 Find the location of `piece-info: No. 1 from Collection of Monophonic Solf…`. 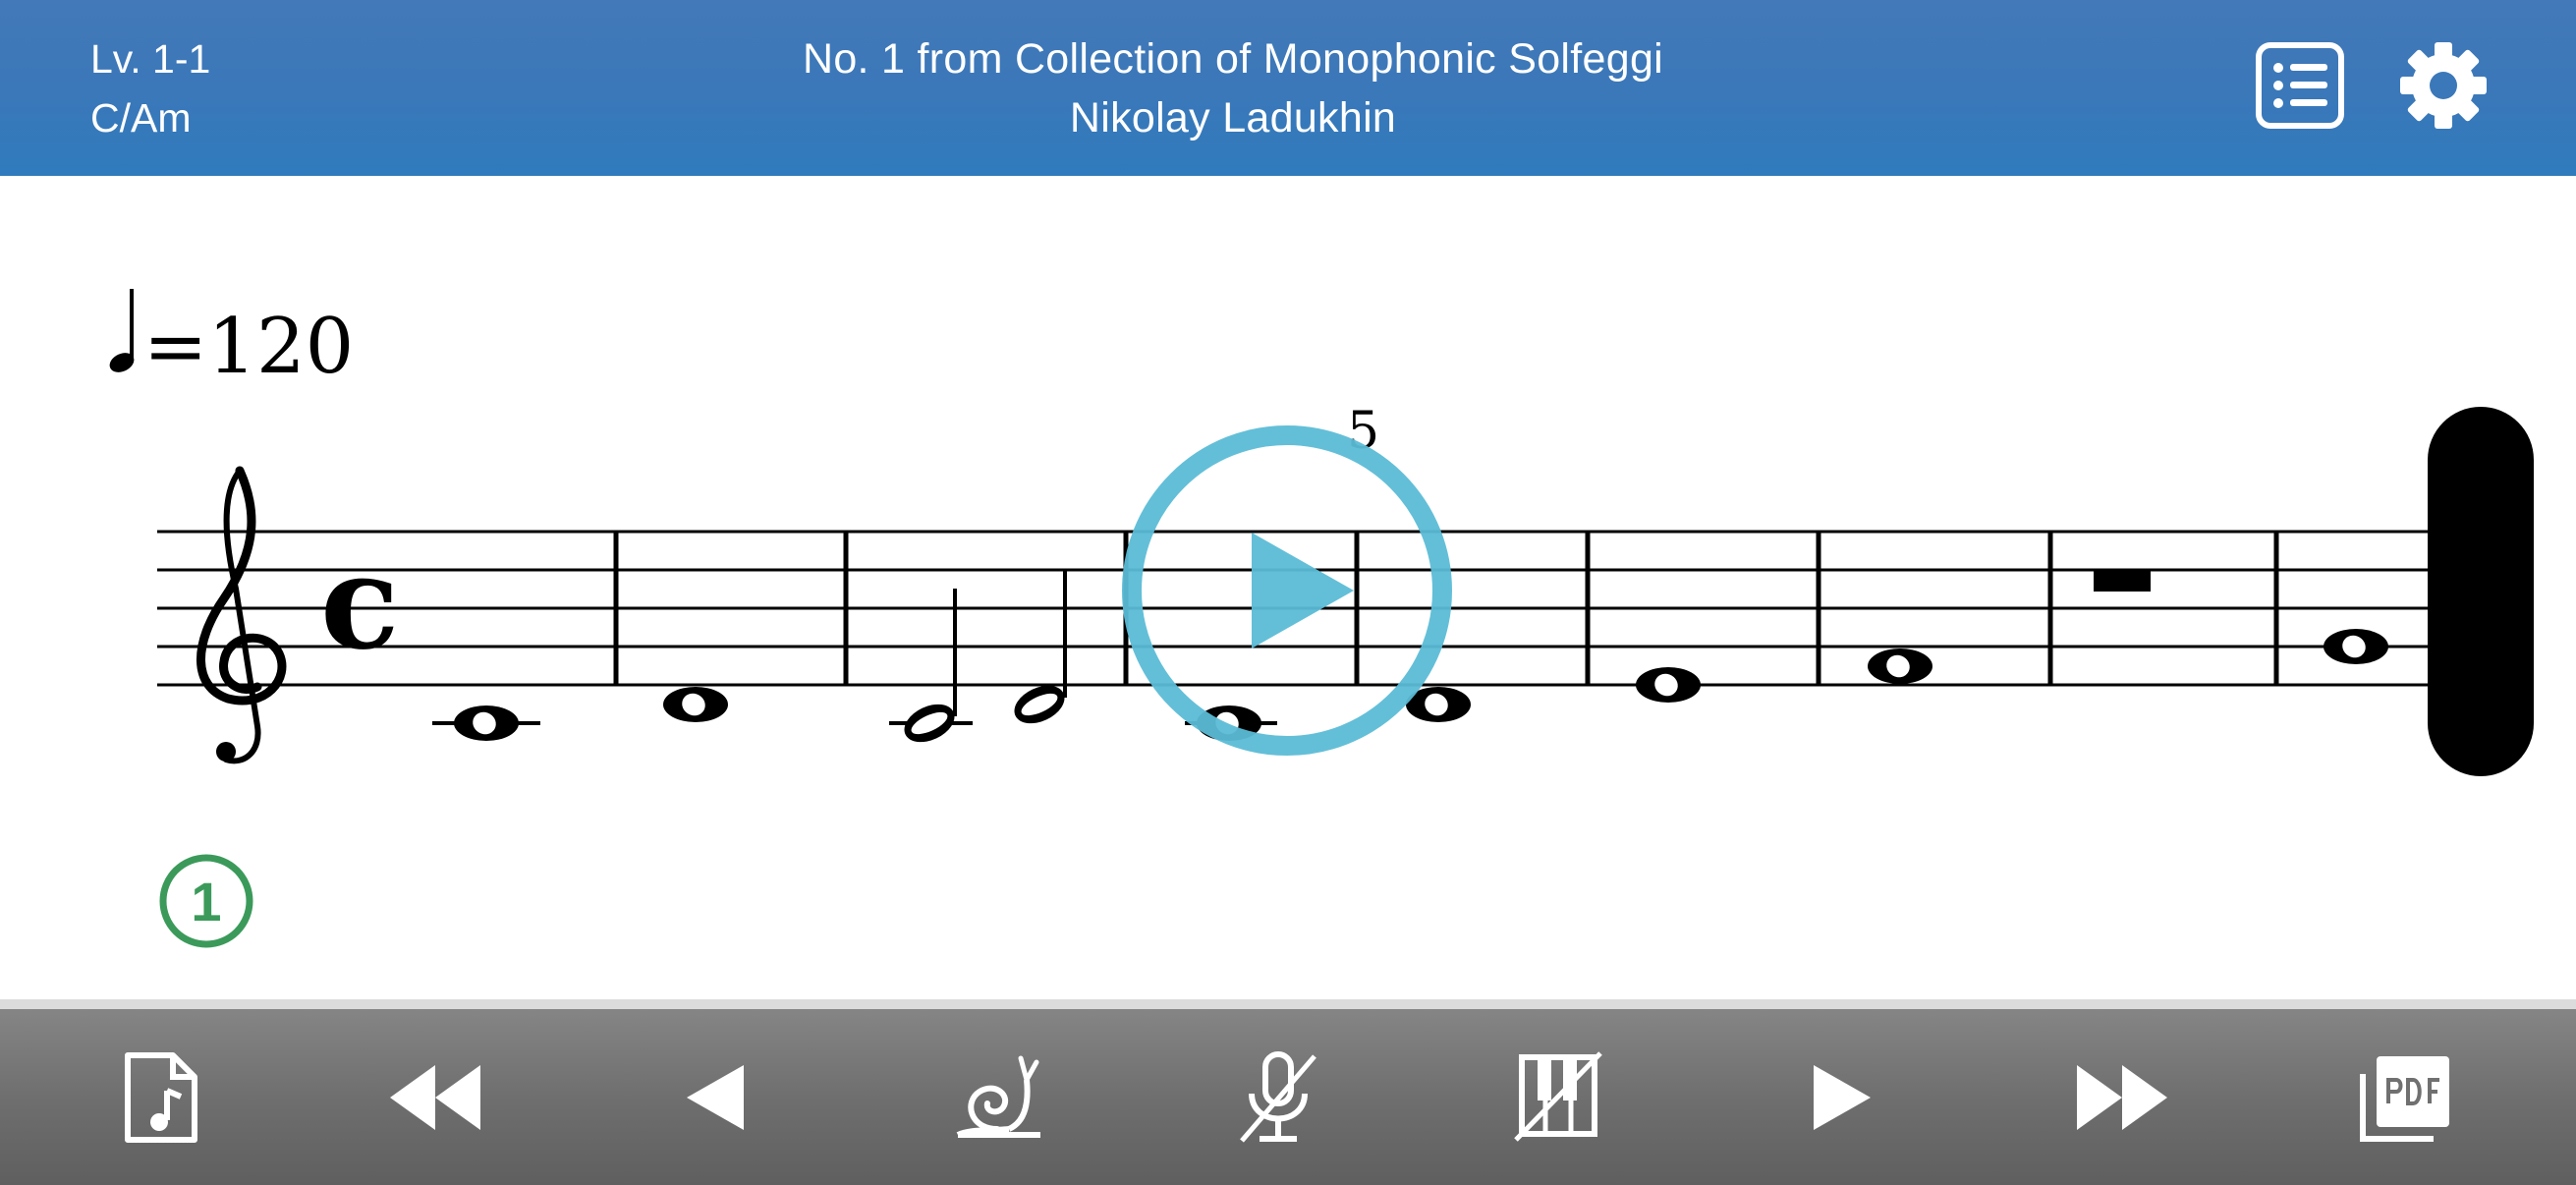

piece-info: No. 1 from Collection of Monophonic Solf… is located at coordinates (1233, 88).